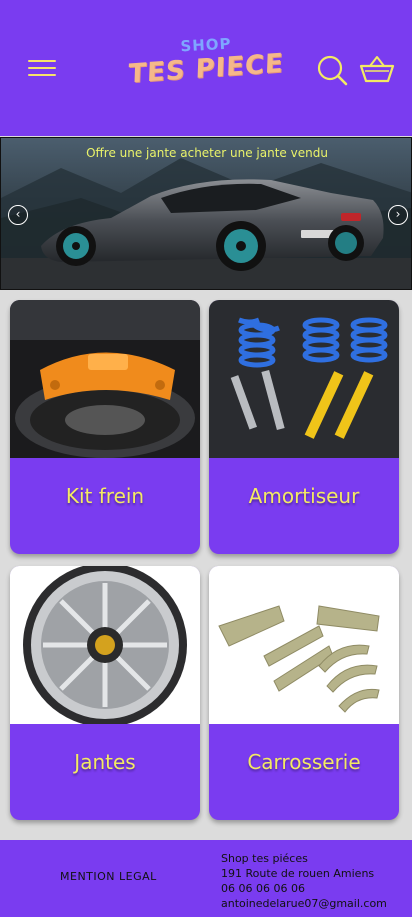 The height and width of the screenshot is (917, 412). I want to click on hamburger-menu-icon, so click(42, 69).